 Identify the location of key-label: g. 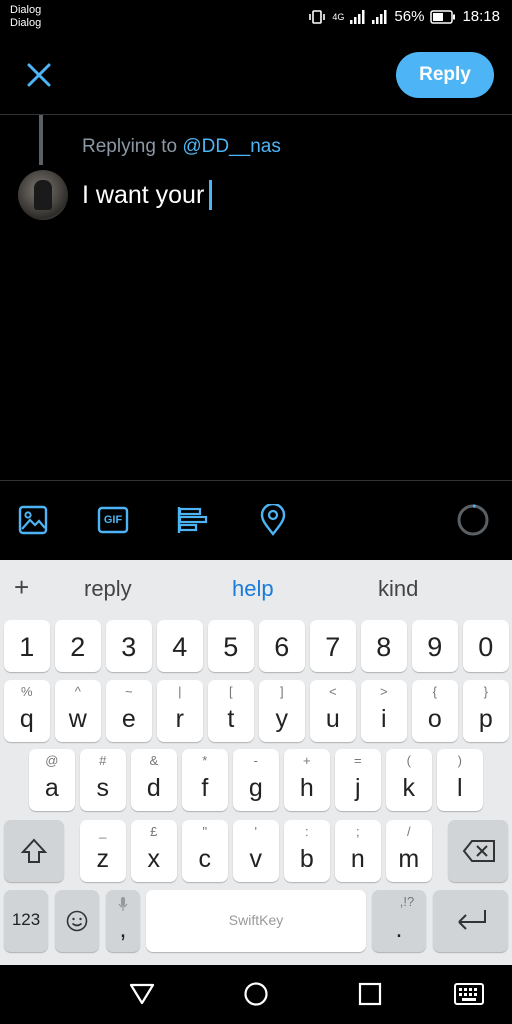
(255, 788).